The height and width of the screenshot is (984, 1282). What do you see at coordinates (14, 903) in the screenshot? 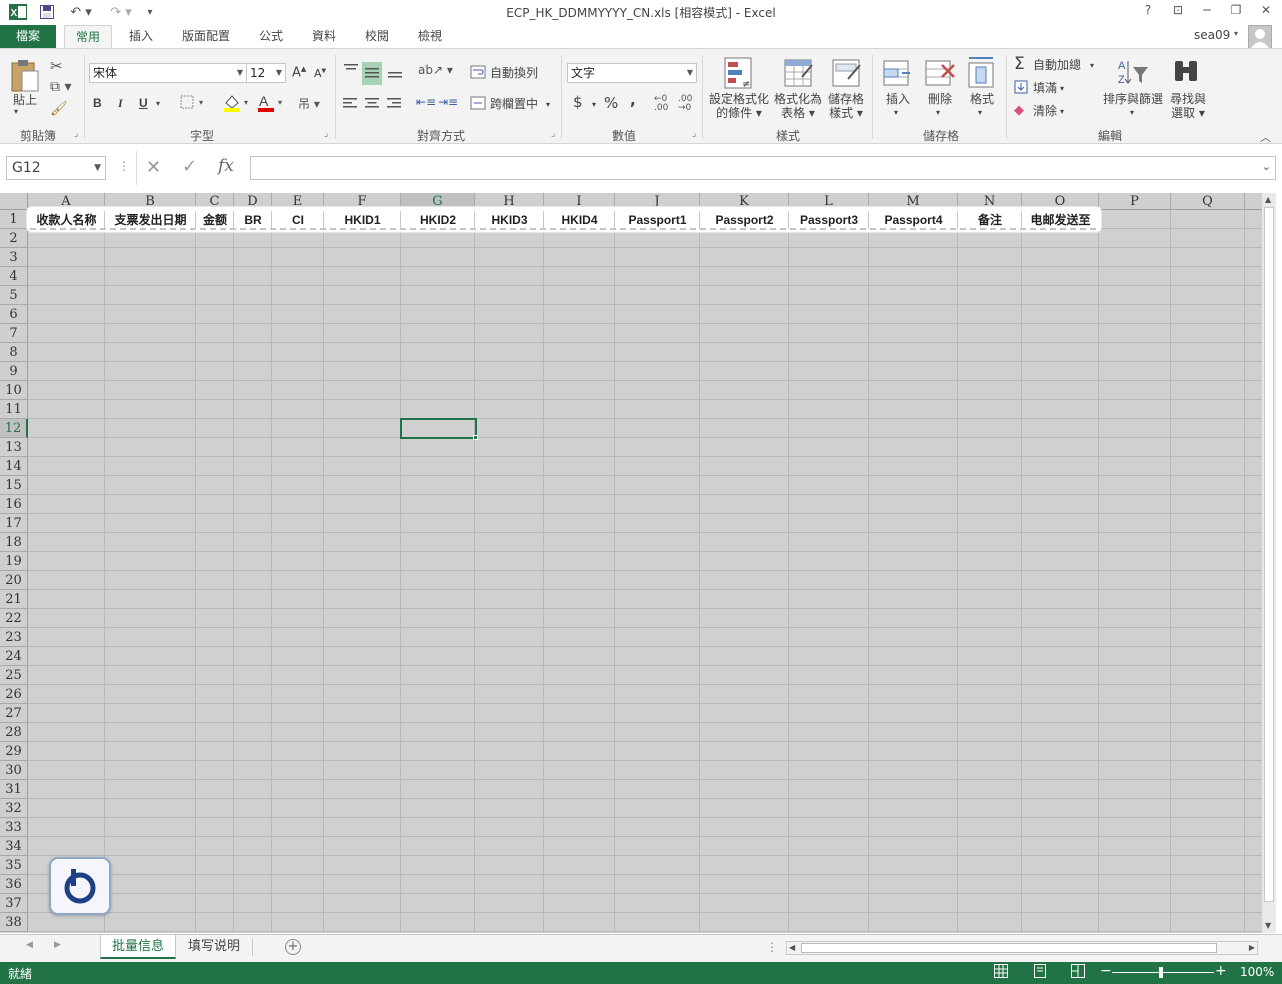
I see `row-header: 37` at bounding box center [14, 903].